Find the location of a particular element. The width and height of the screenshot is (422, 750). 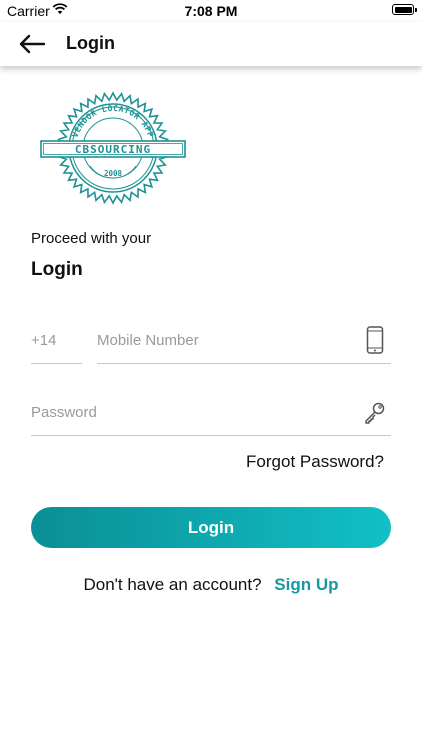

svg-text: 2008 is located at coordinates (113, 173).